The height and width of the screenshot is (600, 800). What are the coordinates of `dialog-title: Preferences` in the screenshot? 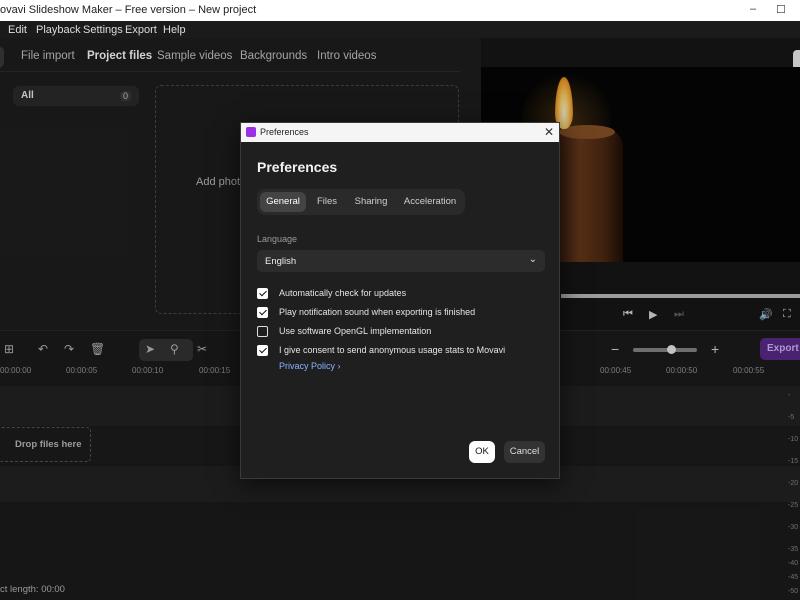 It's located at (284, 132).